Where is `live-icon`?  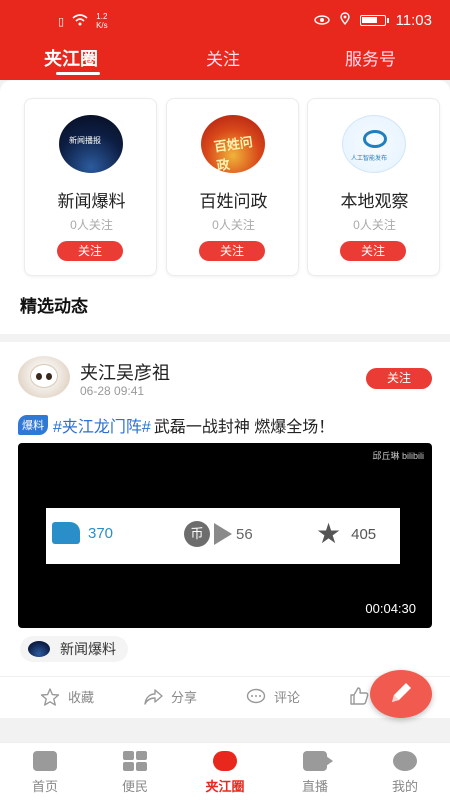 live-icon is located at coordinates (318, 761).